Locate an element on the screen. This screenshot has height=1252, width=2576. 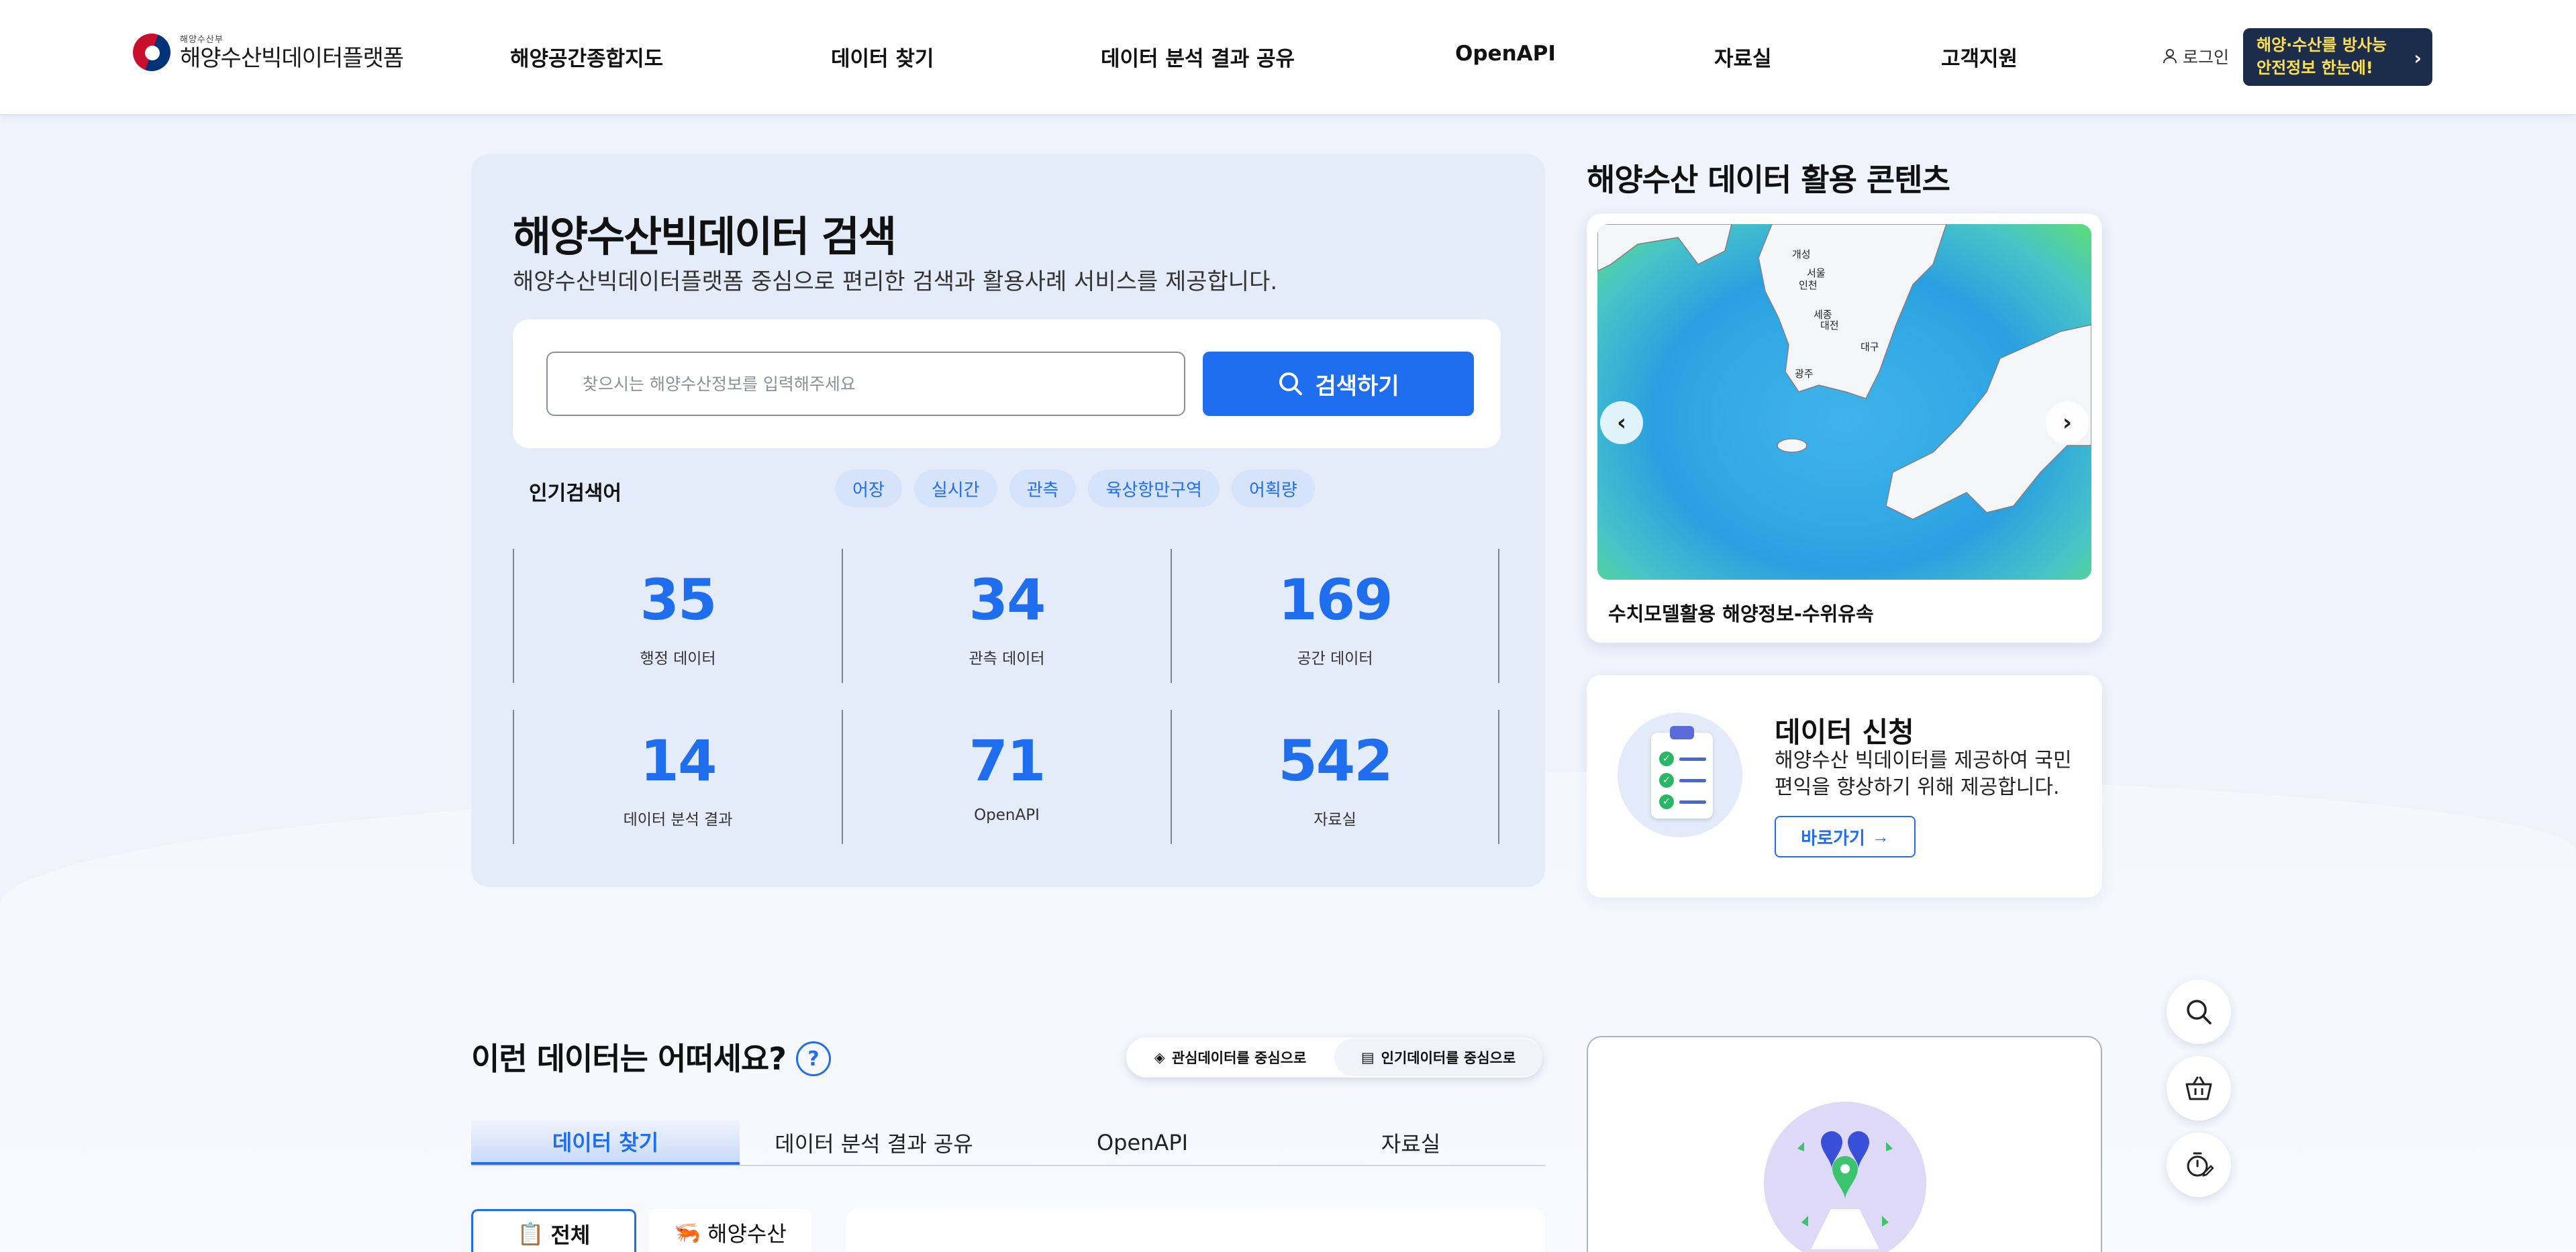
tab-analysis-share: 데이터 분석 결과 공유 is located at coordinates (874, 1142).